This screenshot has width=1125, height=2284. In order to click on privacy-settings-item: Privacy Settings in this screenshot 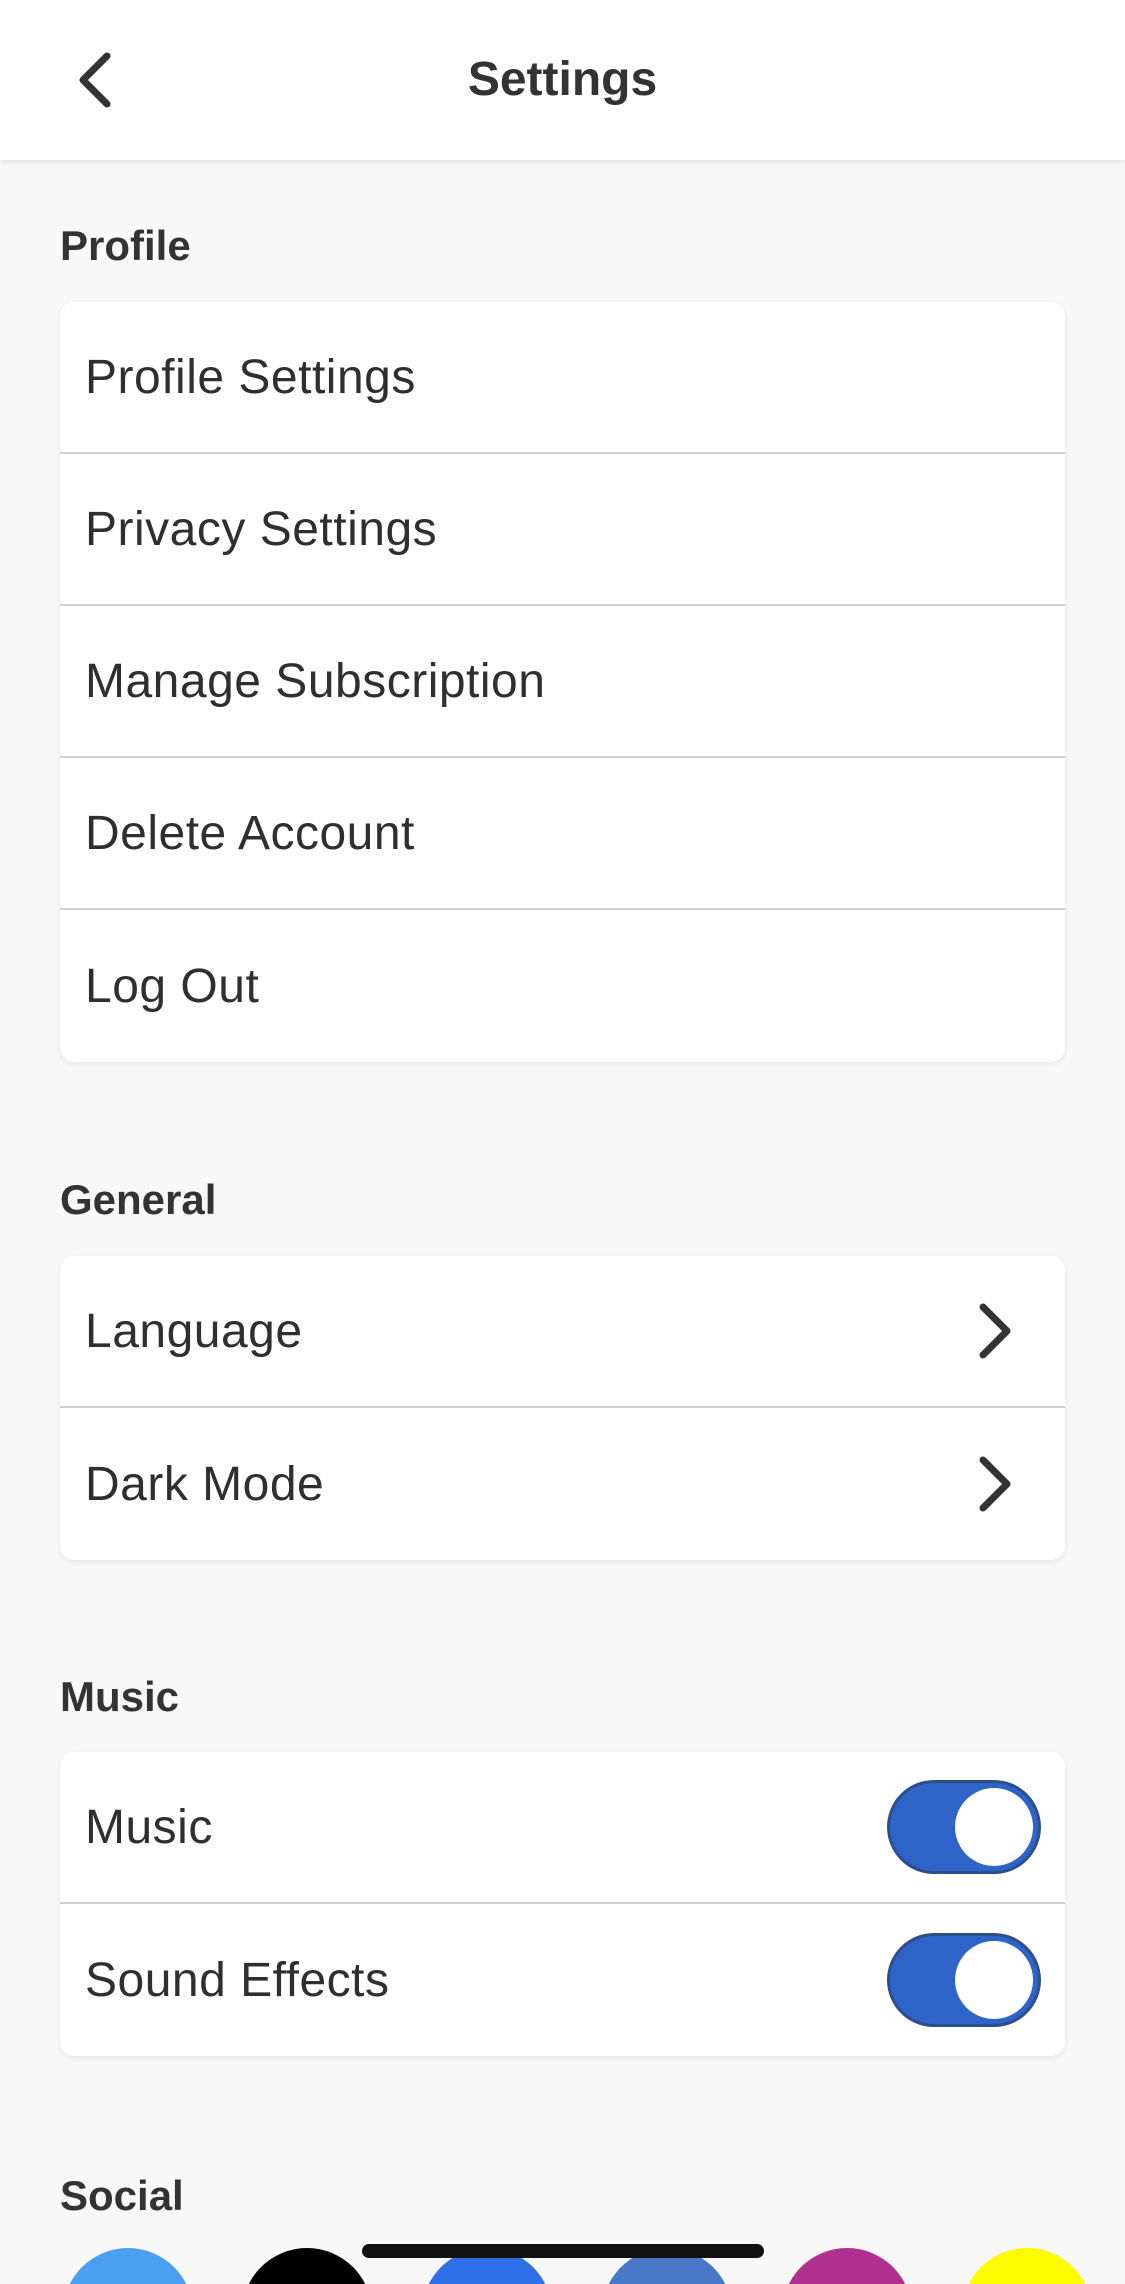, I will do `click(562, 530)`.